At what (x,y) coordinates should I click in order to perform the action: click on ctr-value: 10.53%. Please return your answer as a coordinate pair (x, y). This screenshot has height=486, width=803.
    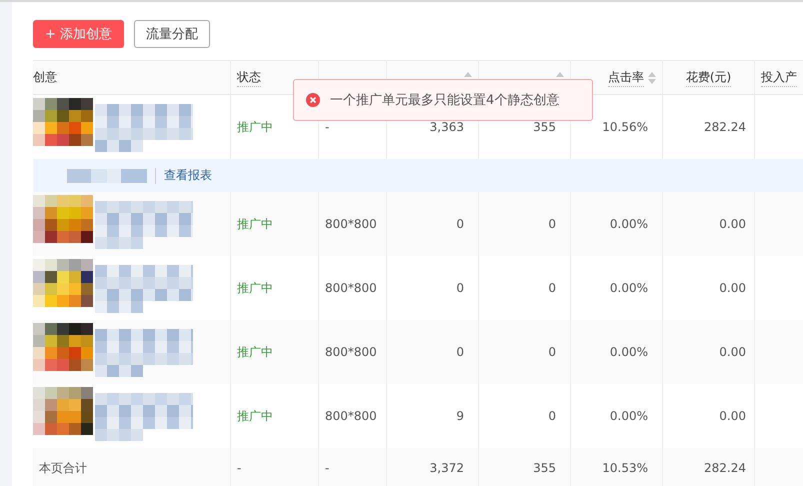
    Looking at the image, I should click on (625, 468).